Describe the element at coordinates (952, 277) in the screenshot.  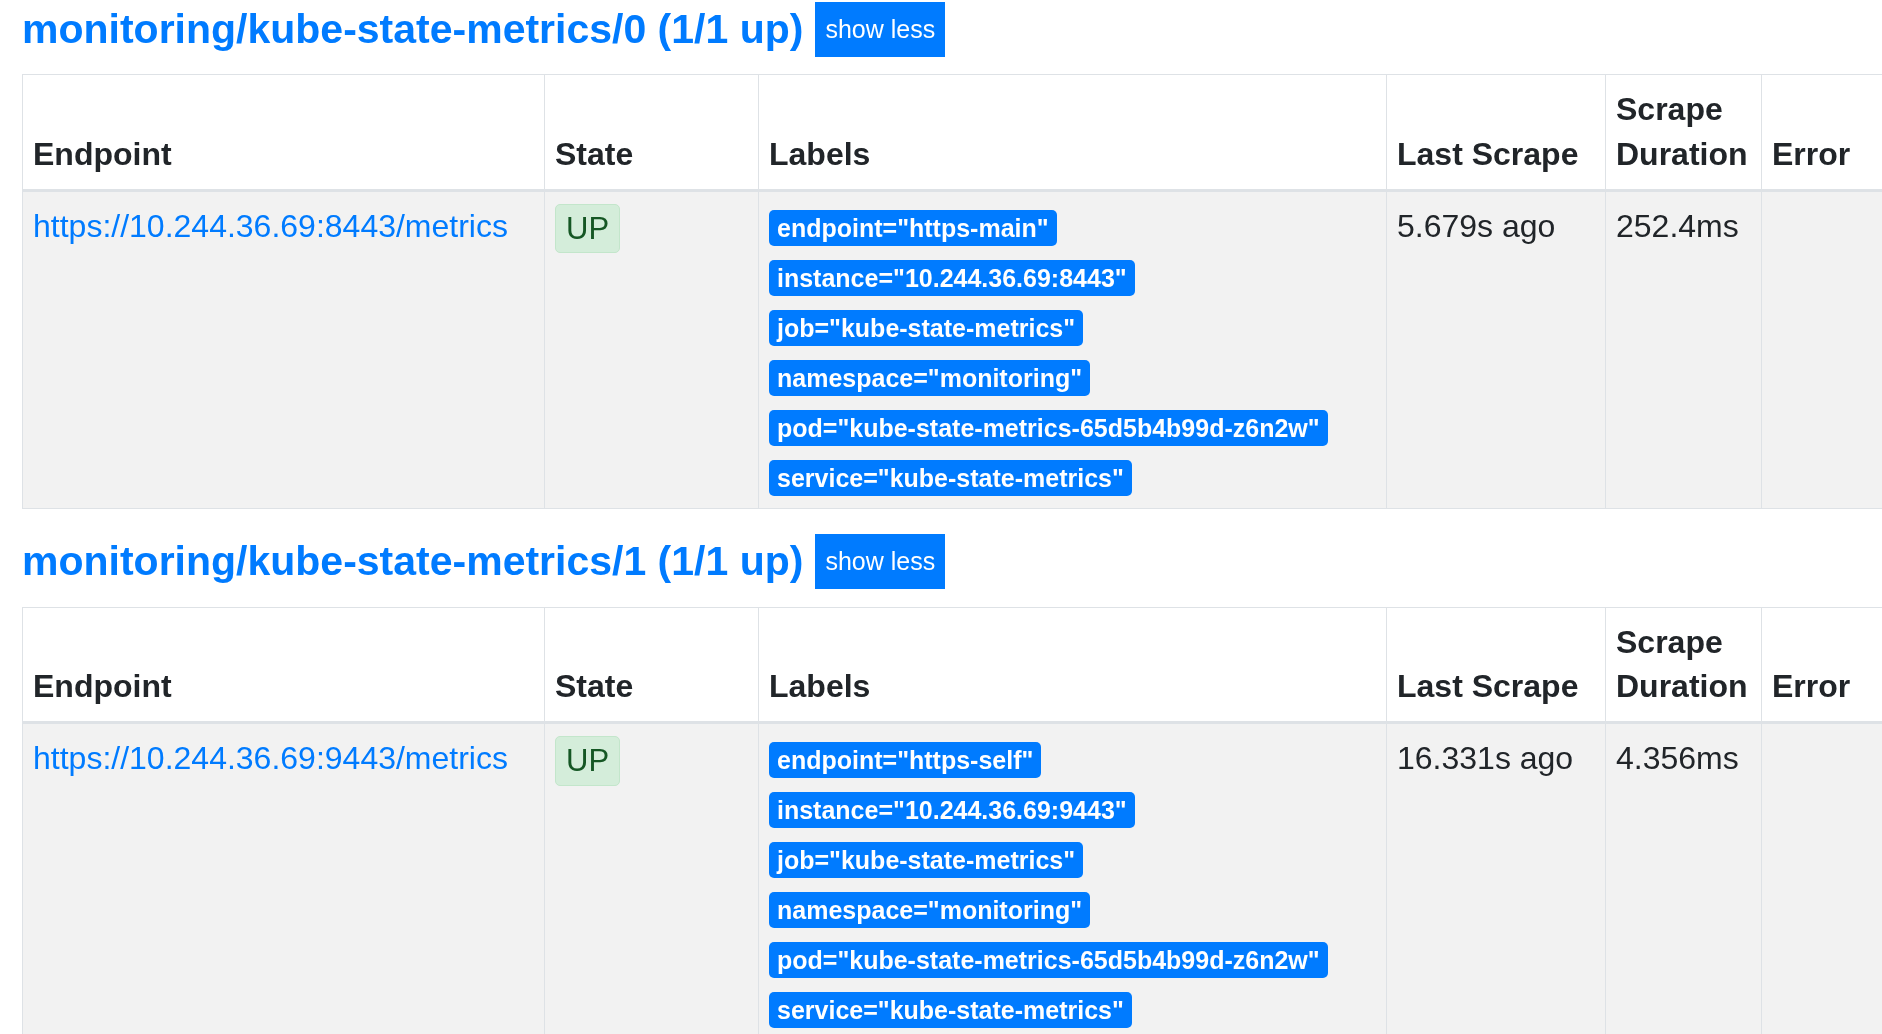
I see `label-badge: instance="10.244.36.69:8443"` at that location.